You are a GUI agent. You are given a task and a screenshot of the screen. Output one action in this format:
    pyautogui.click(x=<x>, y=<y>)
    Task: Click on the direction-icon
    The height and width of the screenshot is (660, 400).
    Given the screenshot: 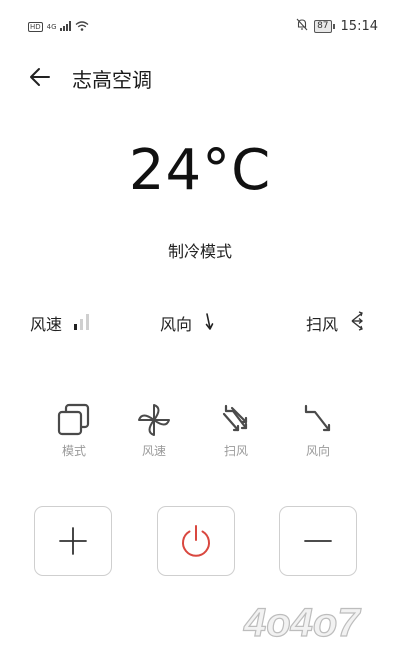 What is the action you would take?
    pyautogui.click(x=317, y=418)
    